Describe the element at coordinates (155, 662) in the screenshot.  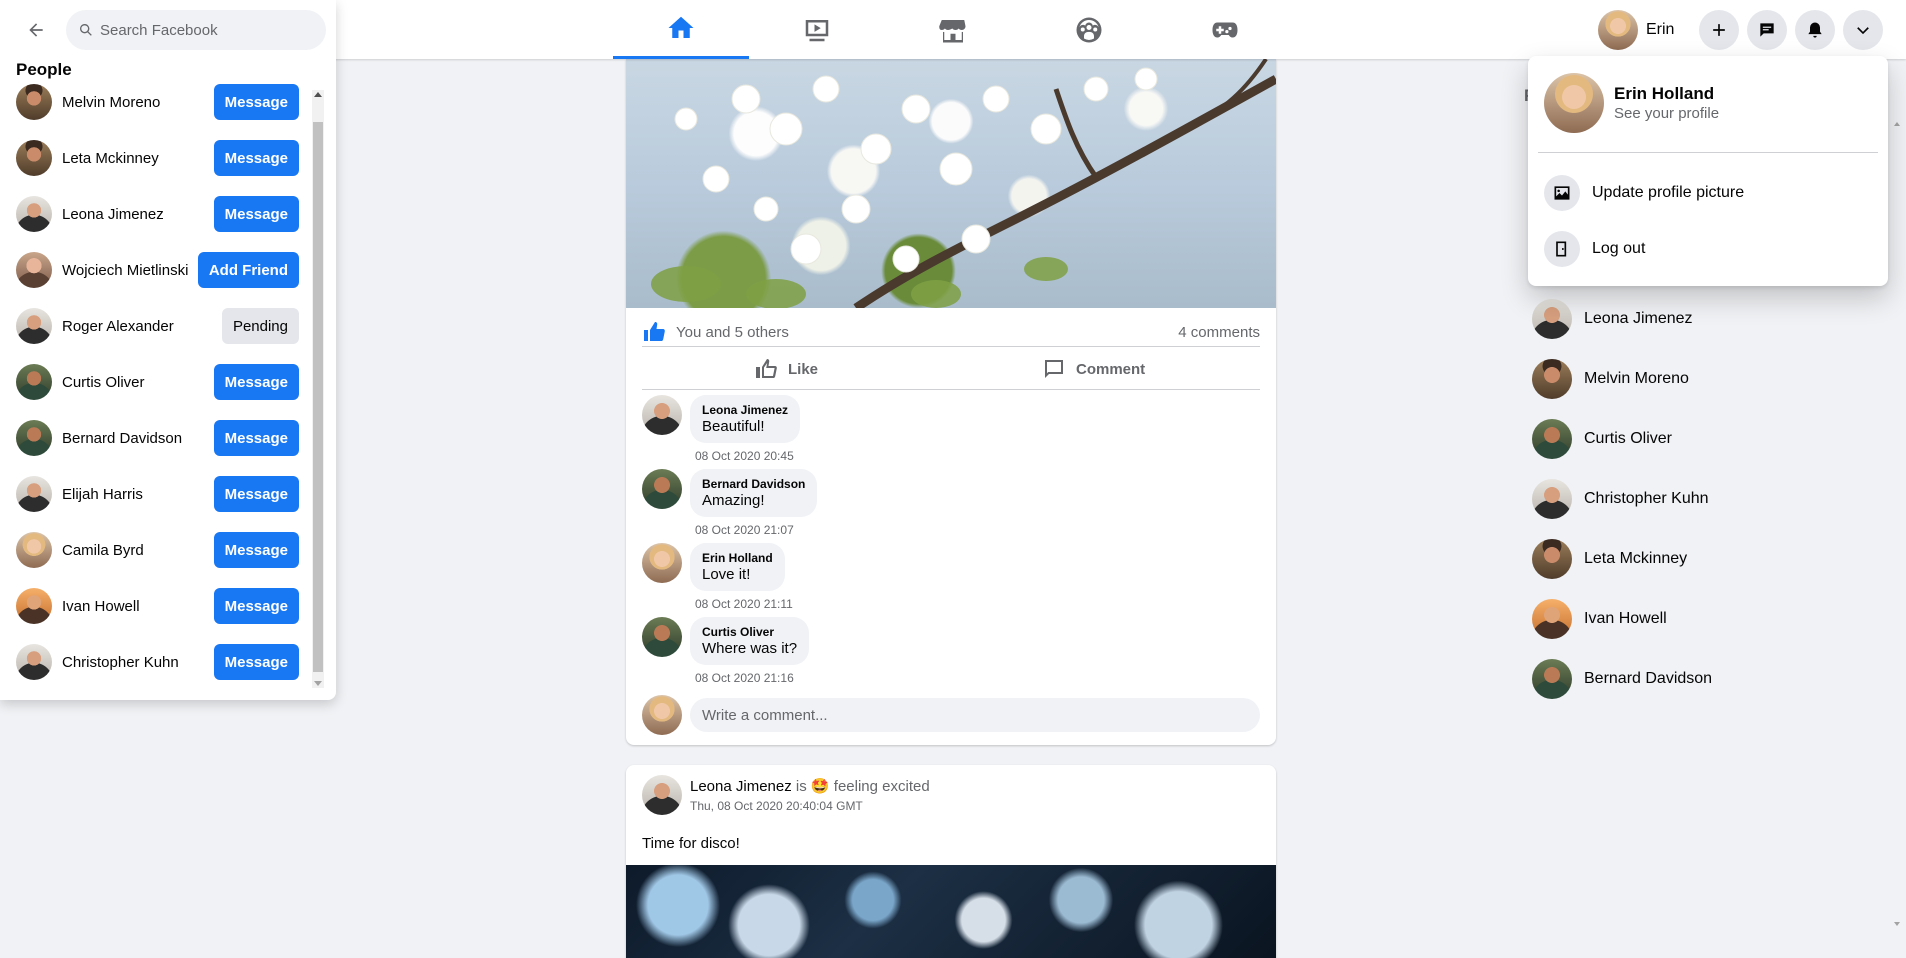
I see `list-item: Christopher Kuhn Message` at that location.